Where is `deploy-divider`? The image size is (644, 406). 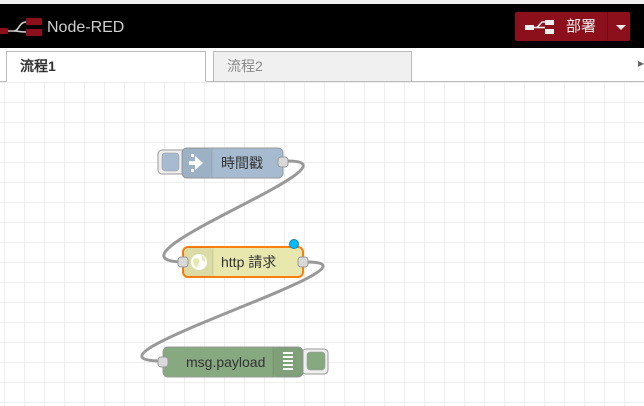 deploy-divider is located at coordinates (607, 26).